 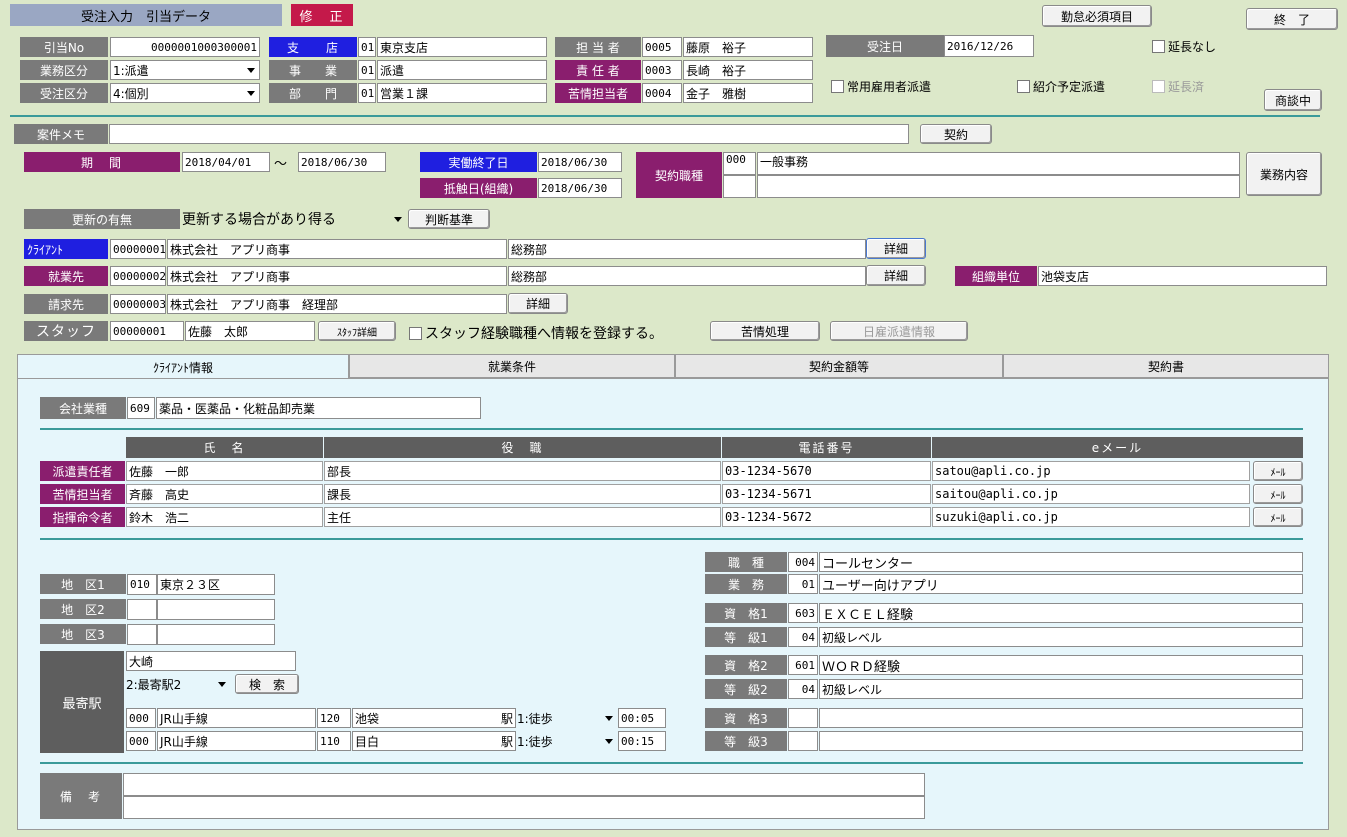 What do you see at coordinates (642, 741) in the screenshot?
I see `access-time: 00:15` at bounding box center [642, 741].